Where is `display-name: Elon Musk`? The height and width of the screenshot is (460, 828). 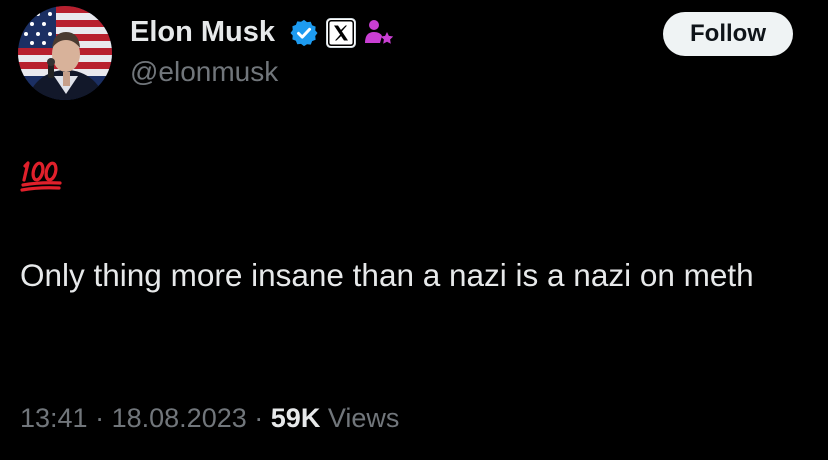
display-name: Elon Musk is located at coordinates (202, 32).